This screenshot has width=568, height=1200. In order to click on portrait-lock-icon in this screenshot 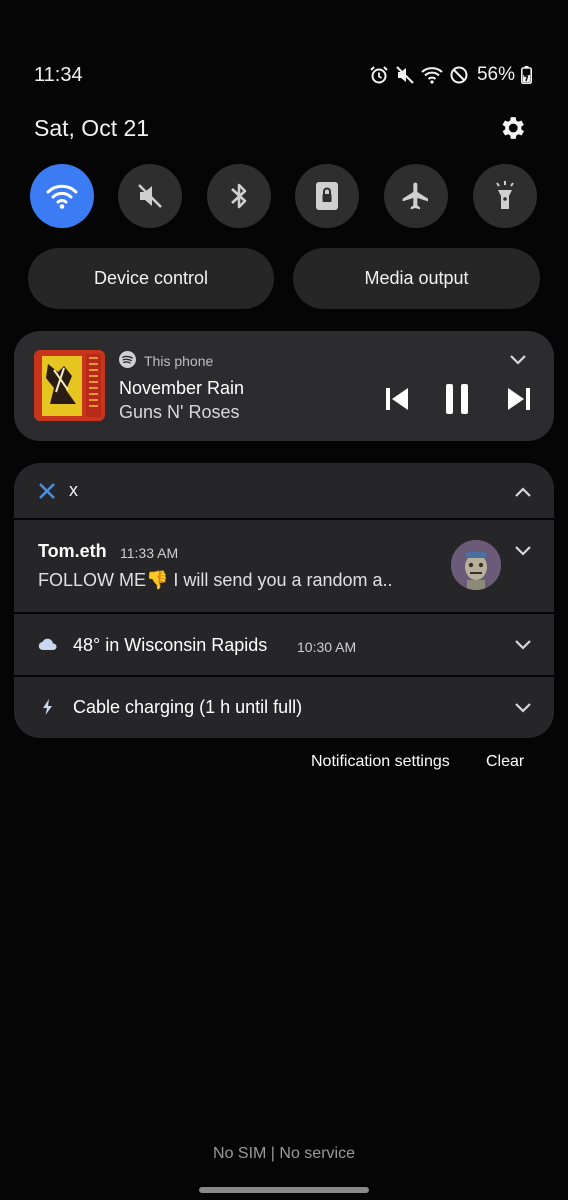, I will do `click(327, 196)`.